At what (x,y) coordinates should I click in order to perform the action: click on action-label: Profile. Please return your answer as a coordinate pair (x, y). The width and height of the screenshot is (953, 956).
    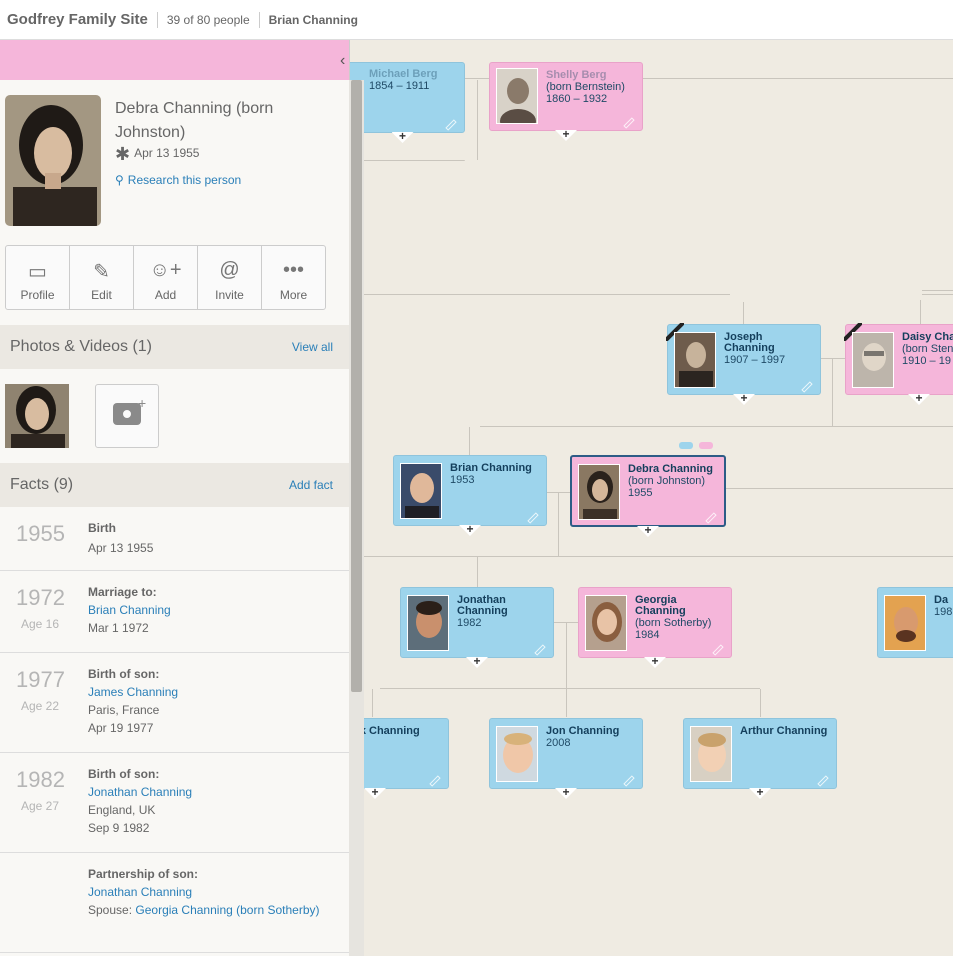
    Looking at the image, I should click on (37, 295).